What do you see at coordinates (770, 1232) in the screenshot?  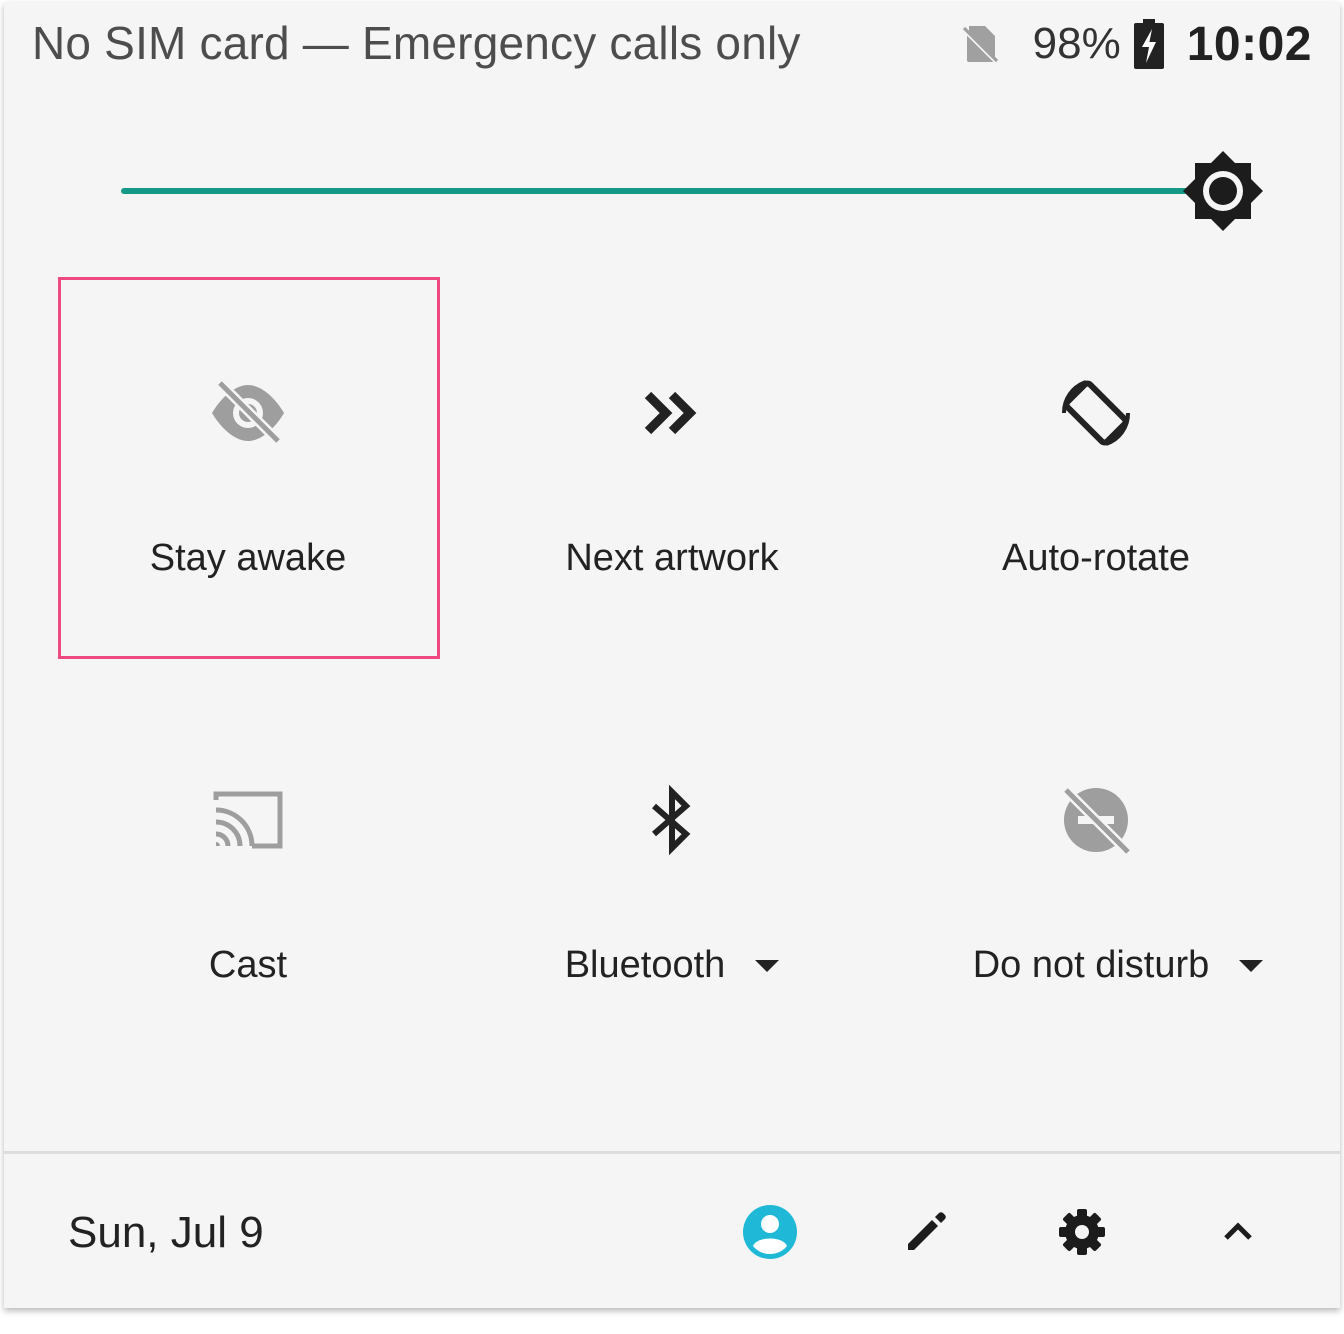 I see `account-icon` at bounding box center [770, 1232].